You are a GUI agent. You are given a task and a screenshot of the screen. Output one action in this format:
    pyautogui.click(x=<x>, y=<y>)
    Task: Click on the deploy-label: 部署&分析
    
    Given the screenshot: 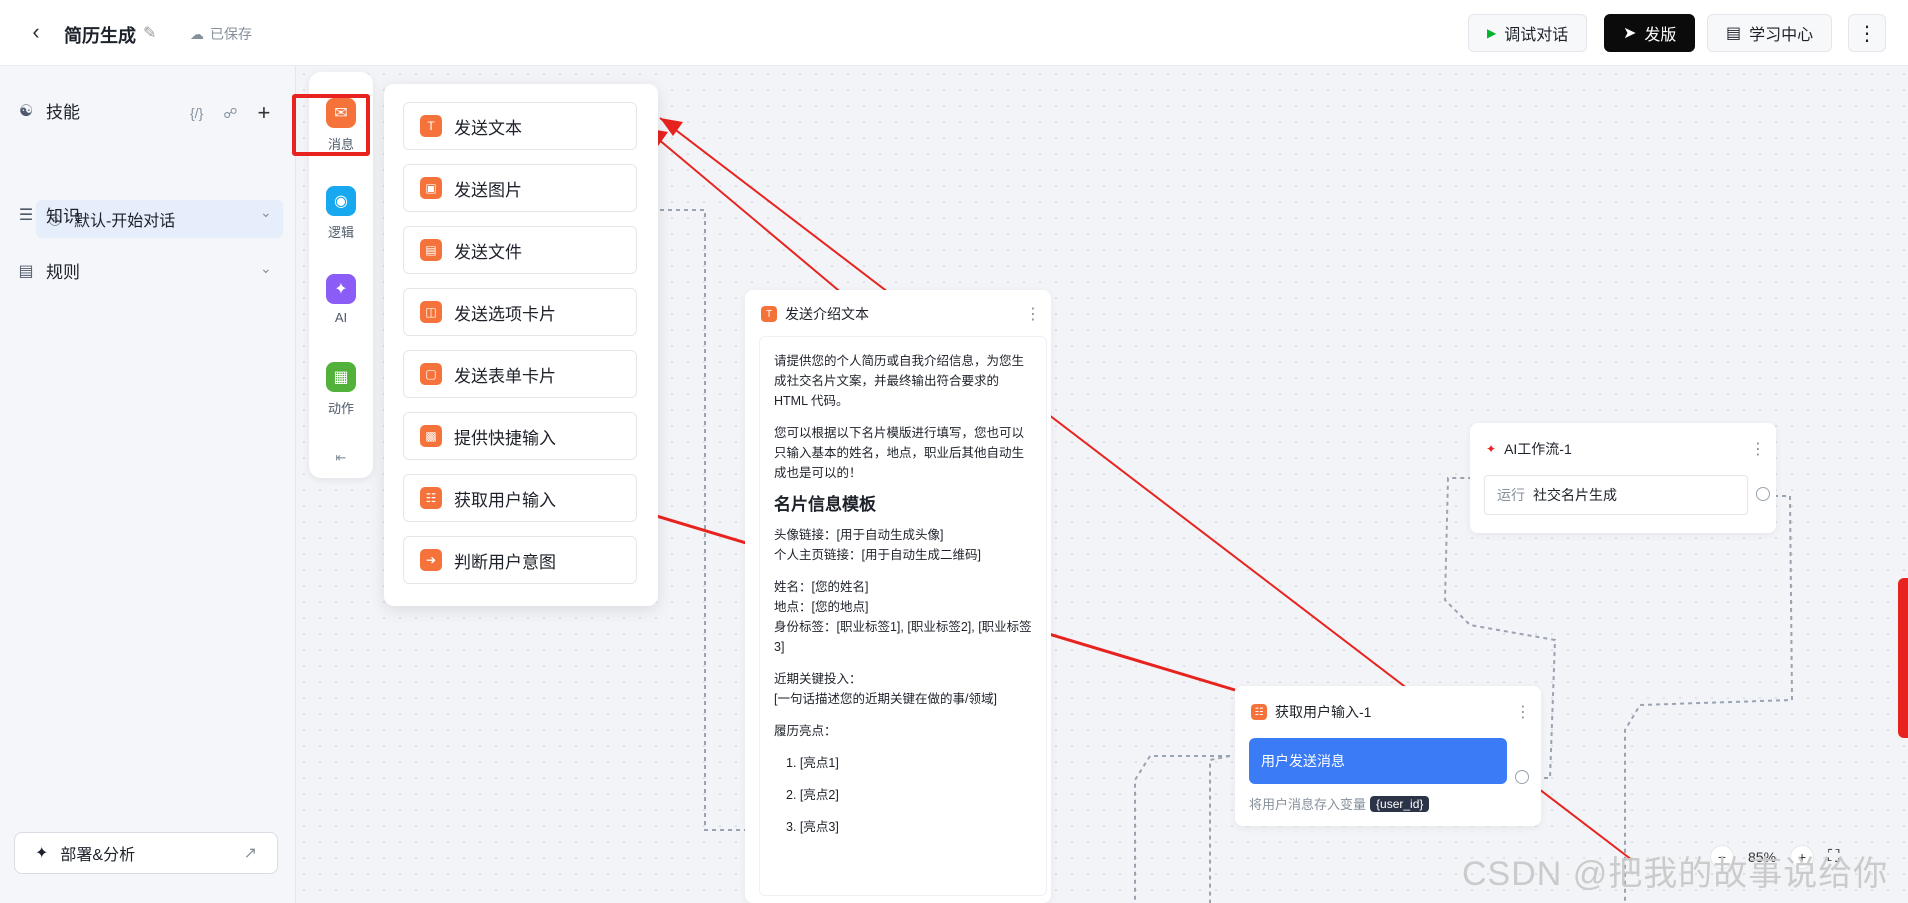 What is the action you would take?
    pyautogui.click(x=98, y=855)
    